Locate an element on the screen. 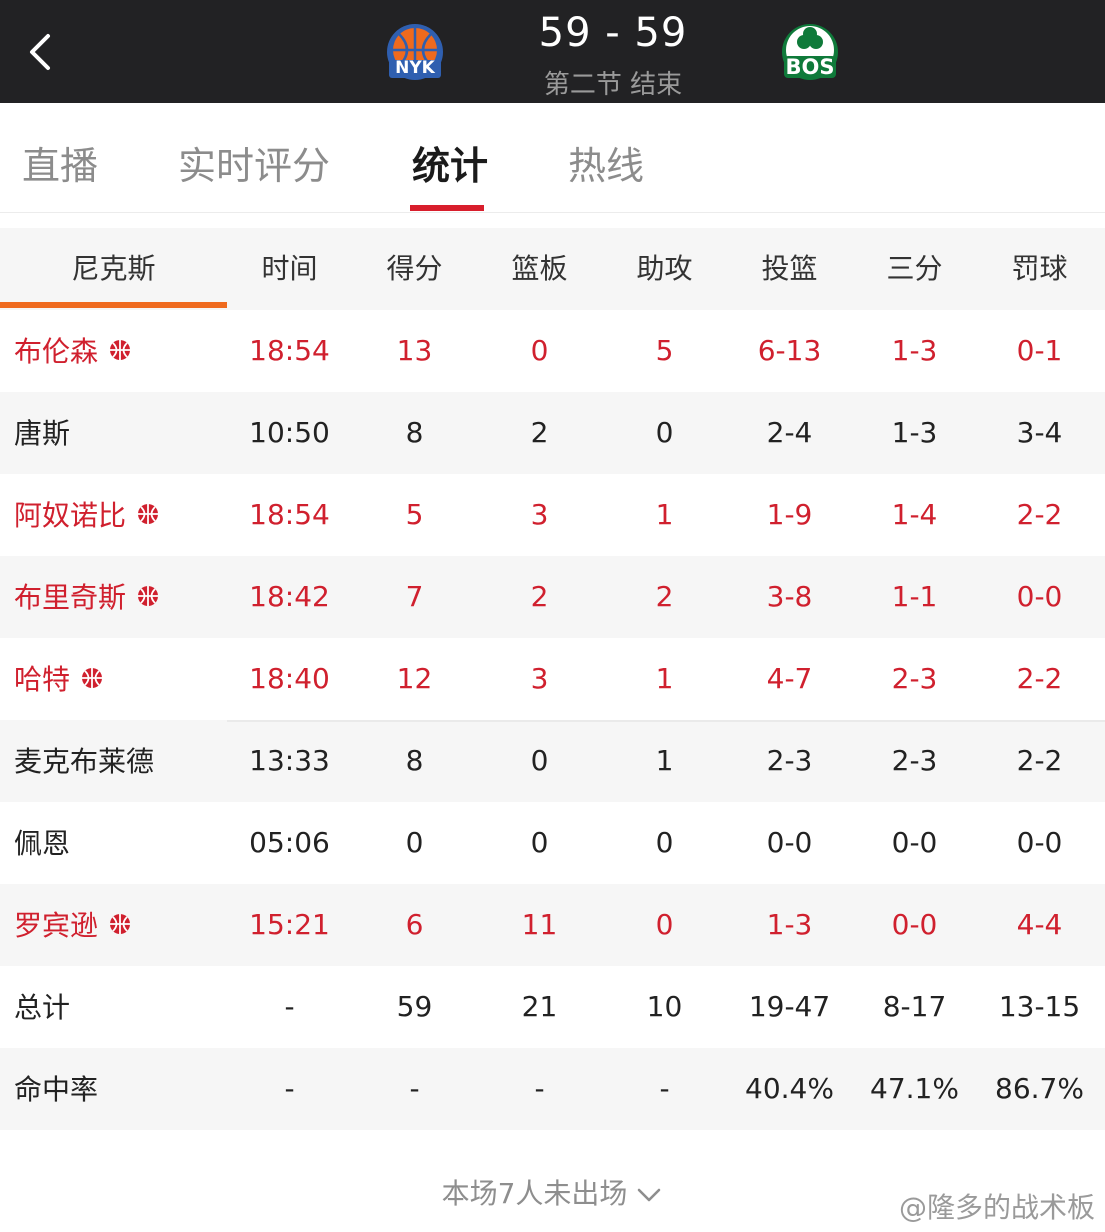  table-row: 总计 - 59 21 10 19-47 8-17 13-15 is located at coordinates (552, 1007).